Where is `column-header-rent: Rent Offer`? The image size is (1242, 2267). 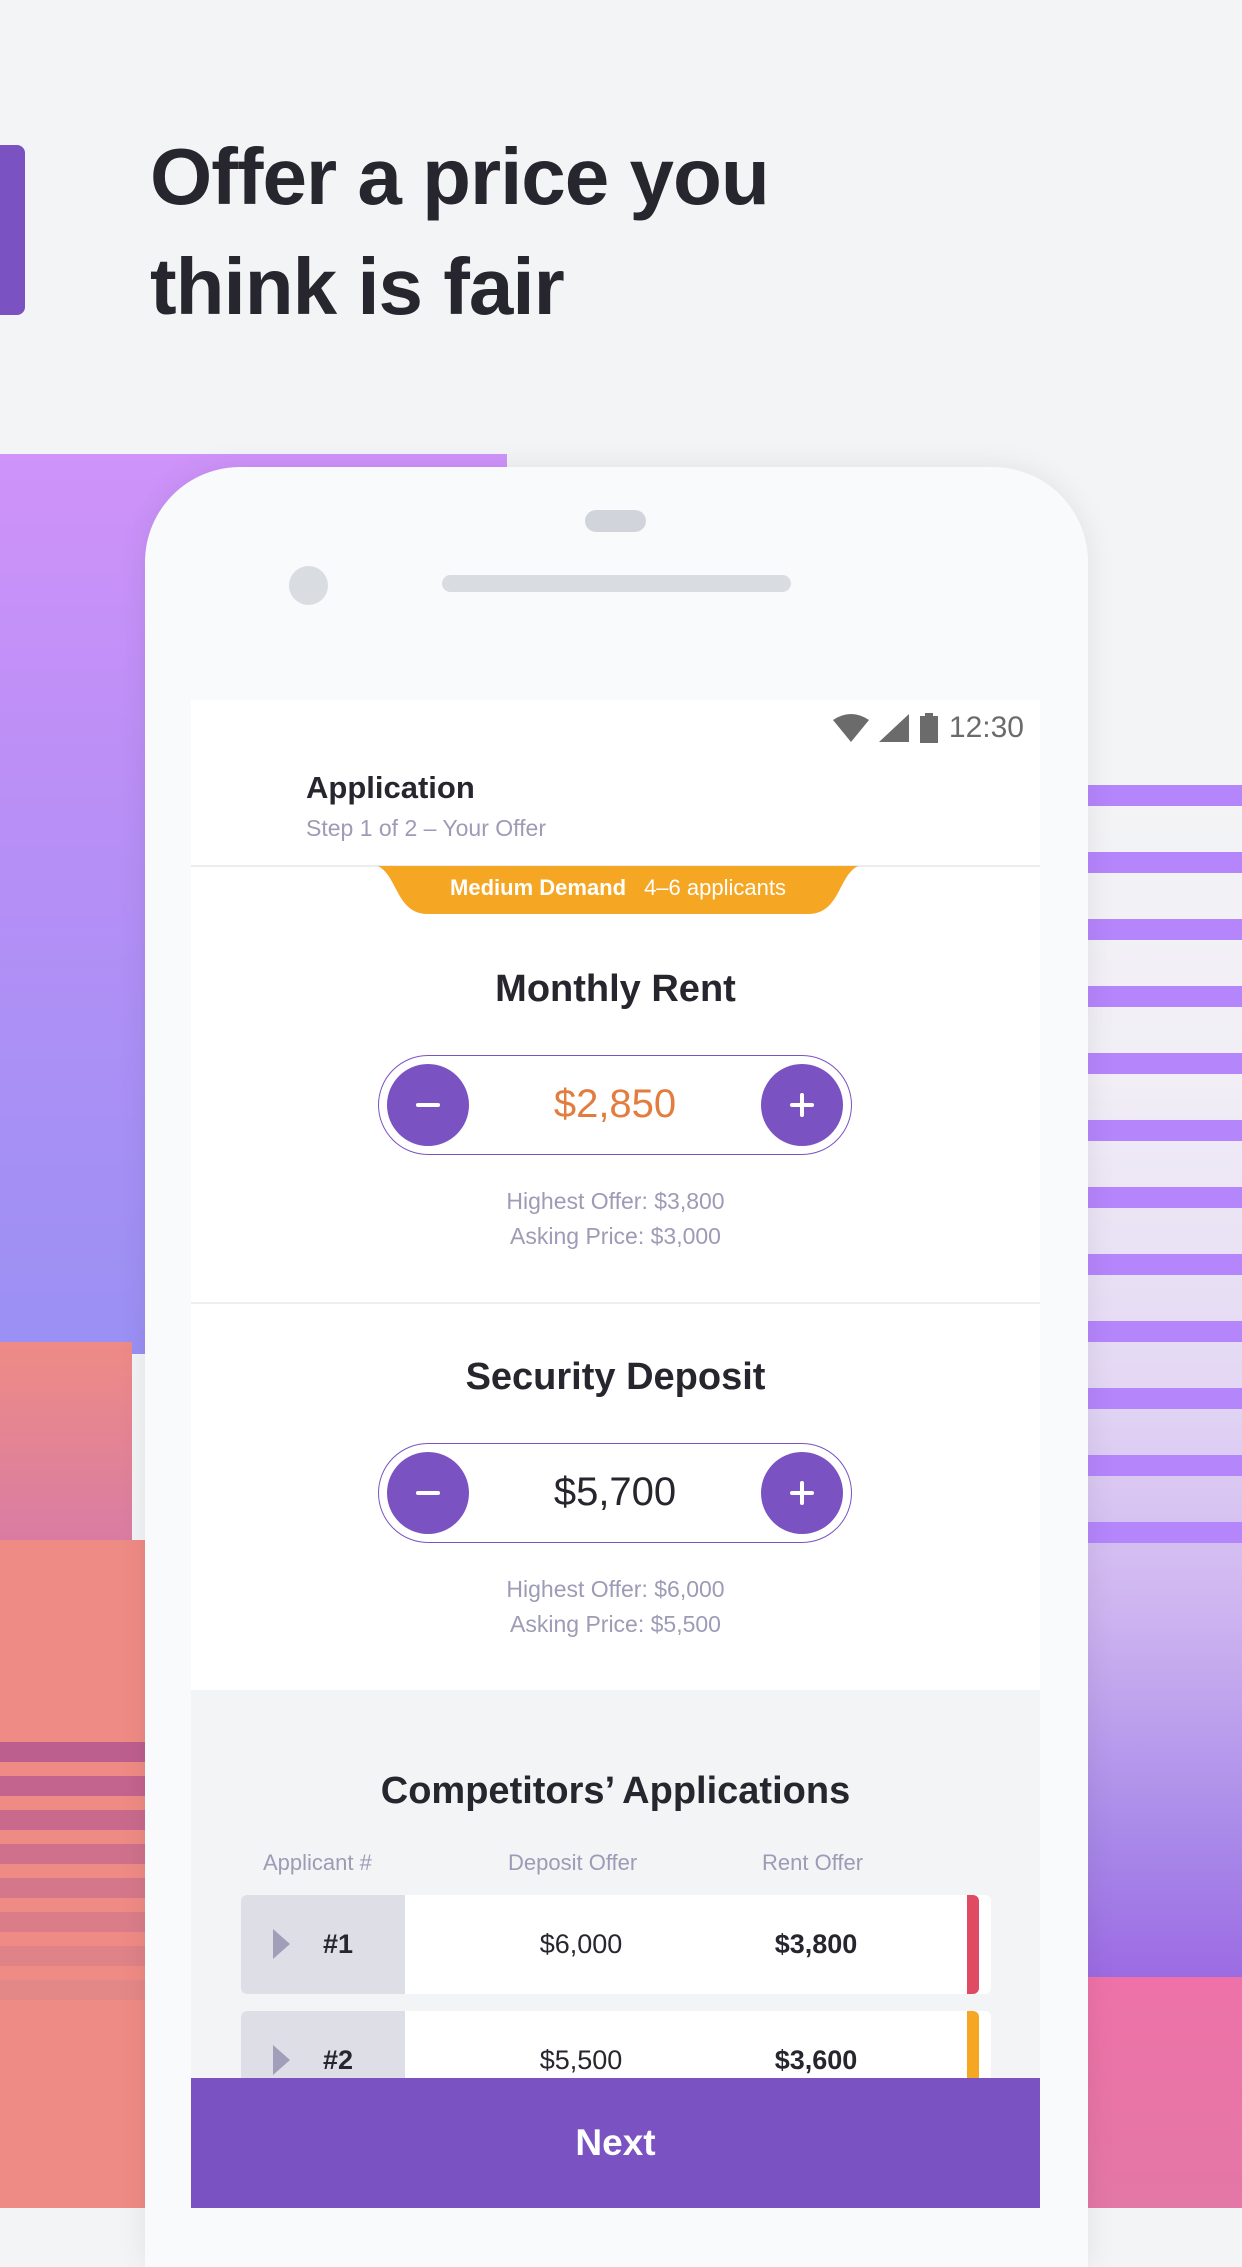
column-header-rent: Rent Offer is located at coordinates (813, 1862).